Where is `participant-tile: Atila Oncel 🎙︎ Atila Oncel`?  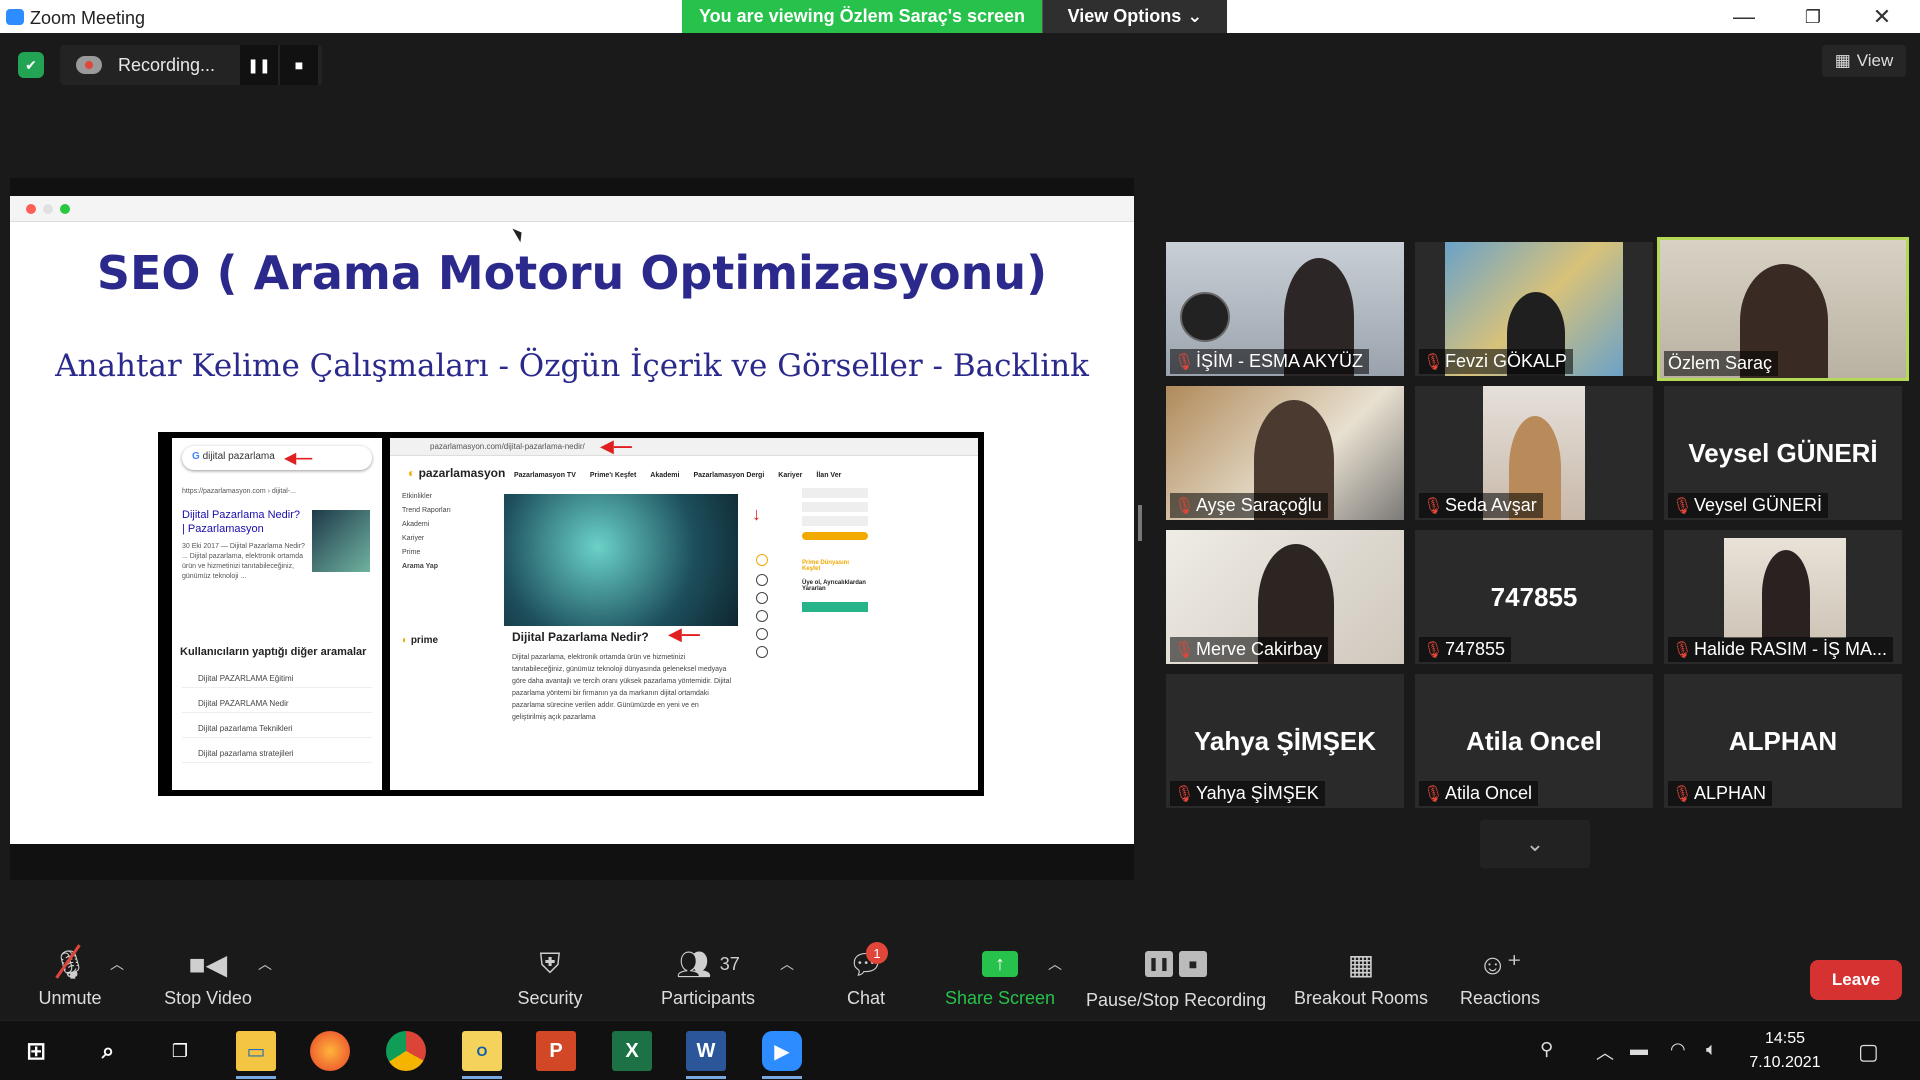
participant-tile: Atila Oncel 🎙︎ Atila Oncel is located at coordinates (1534, 741).